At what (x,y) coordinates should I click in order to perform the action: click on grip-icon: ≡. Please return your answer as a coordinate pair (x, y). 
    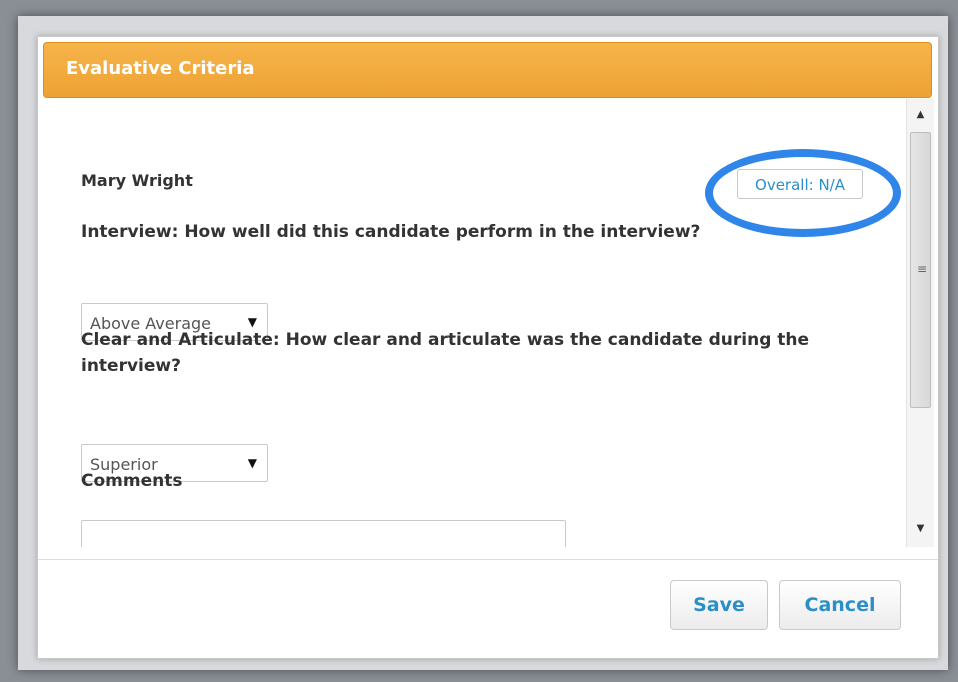
    Looking at the image, I should click on (922, 269).